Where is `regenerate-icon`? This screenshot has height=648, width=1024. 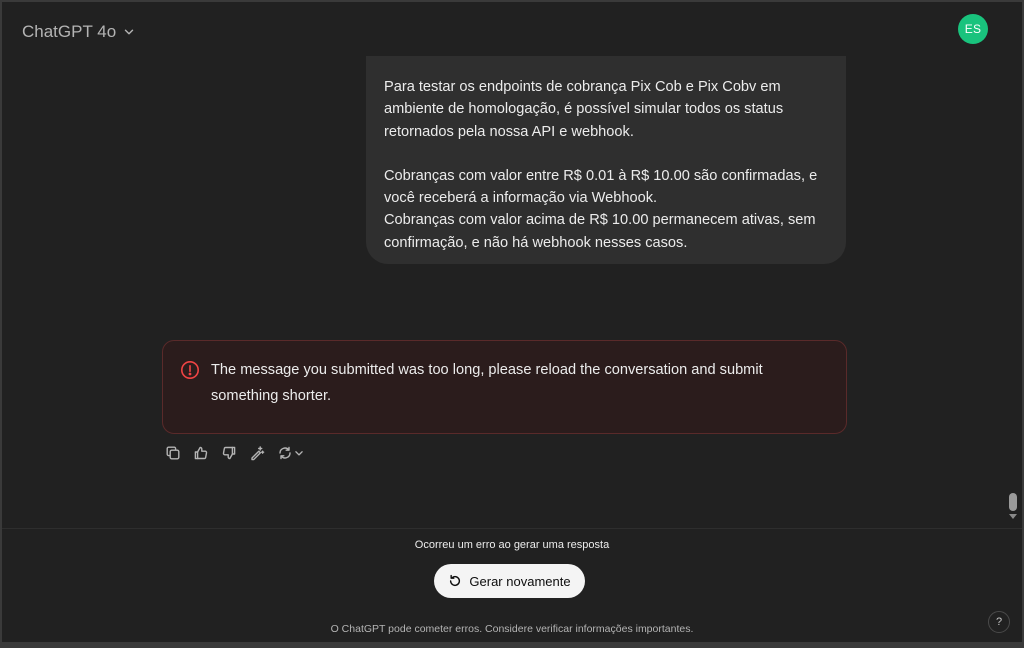
regenerate-icon is located at coordinates (284, 453).